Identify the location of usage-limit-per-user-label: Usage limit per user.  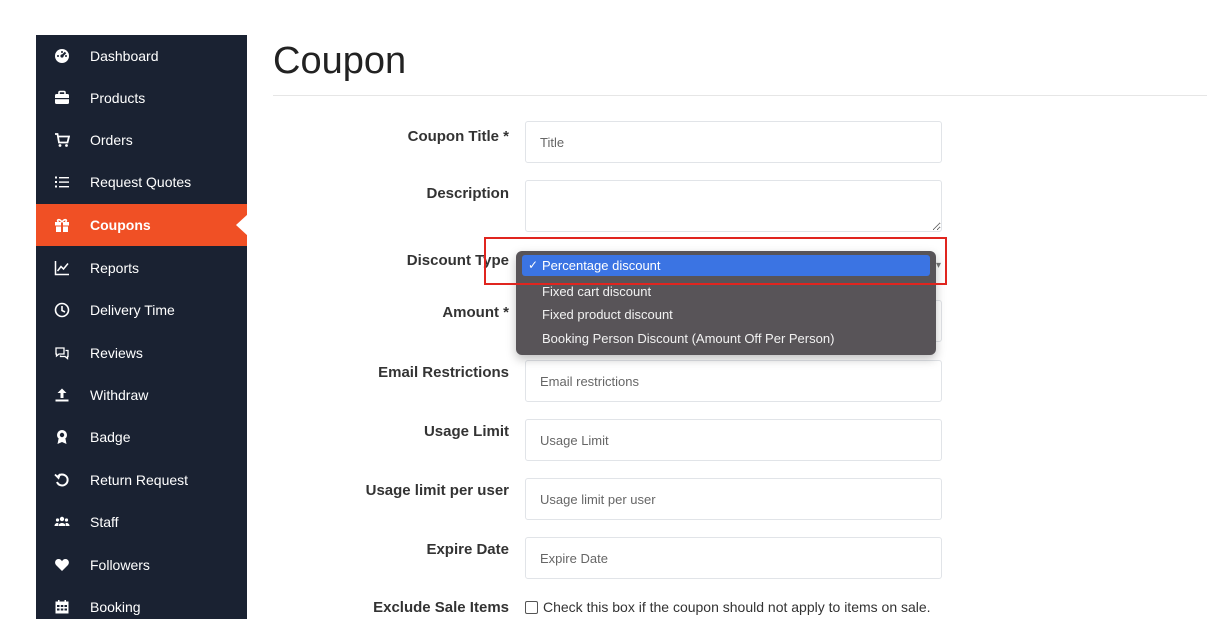
(437, 490).